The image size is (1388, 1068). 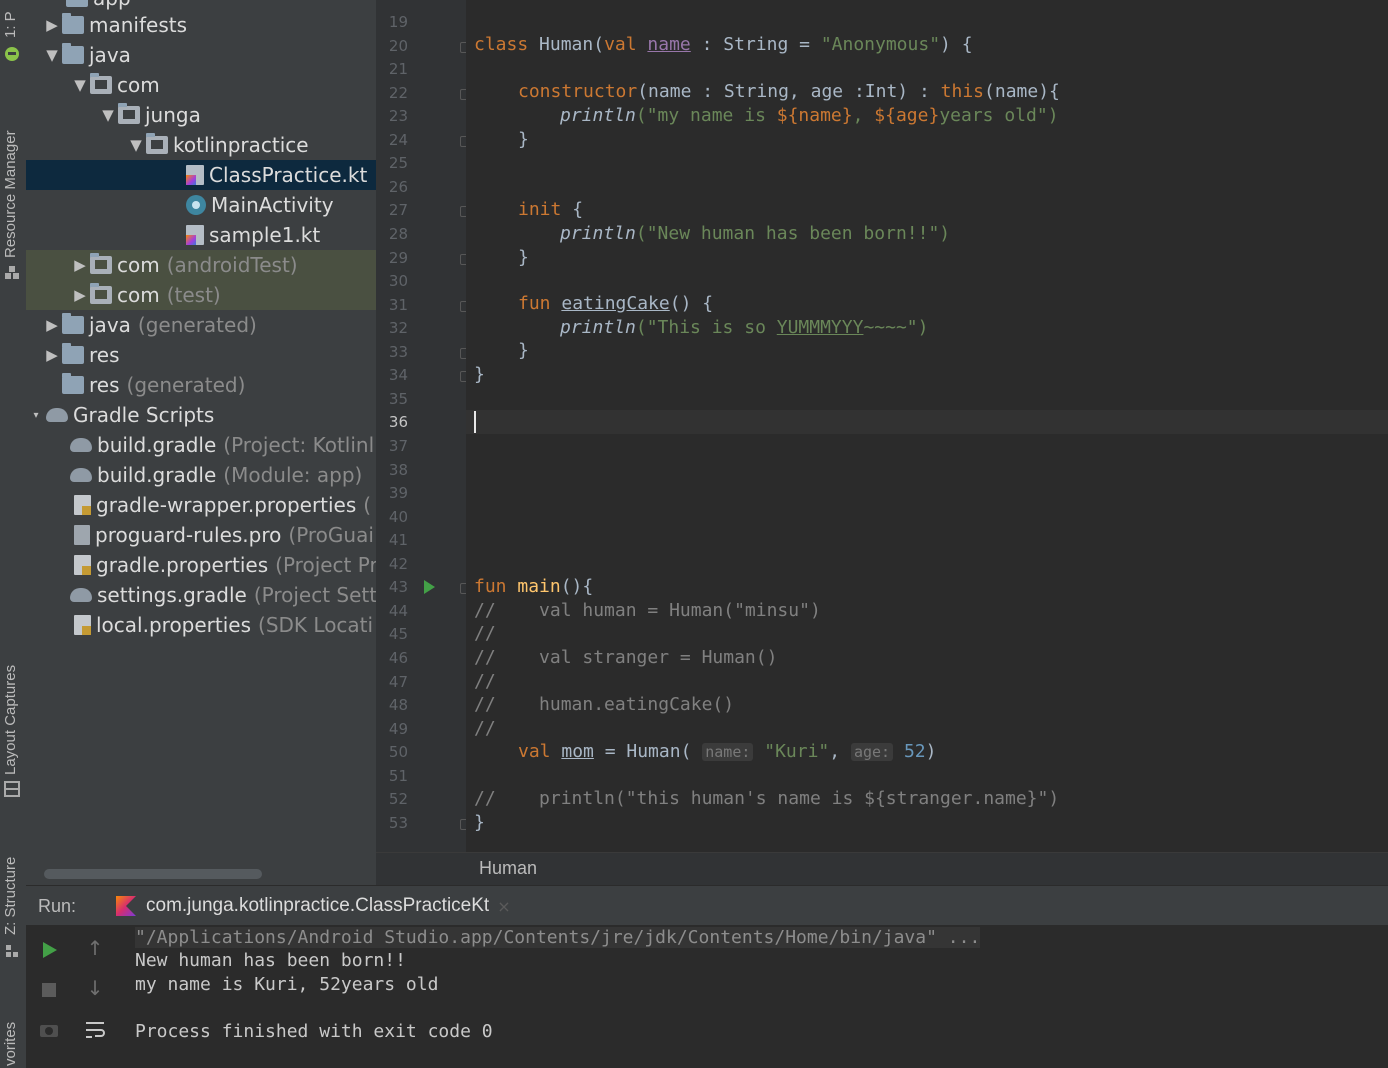 I want to click on tree-item-res-generated: res (generated), so click(x=201, y=385).